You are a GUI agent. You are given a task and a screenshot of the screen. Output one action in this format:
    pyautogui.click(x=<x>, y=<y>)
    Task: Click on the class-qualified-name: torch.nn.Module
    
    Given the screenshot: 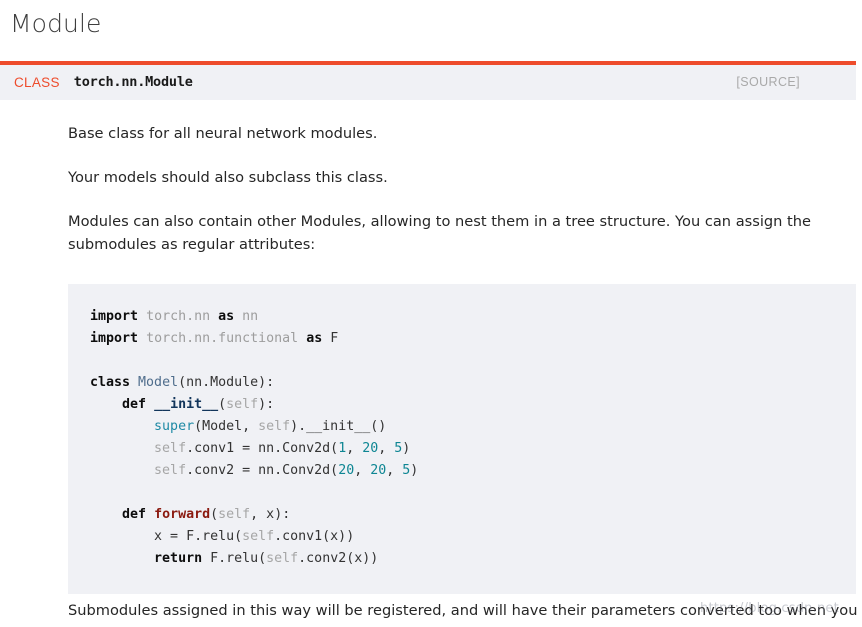 What is the action you would take?
    pyautogui.click(x=133, y=82)
    